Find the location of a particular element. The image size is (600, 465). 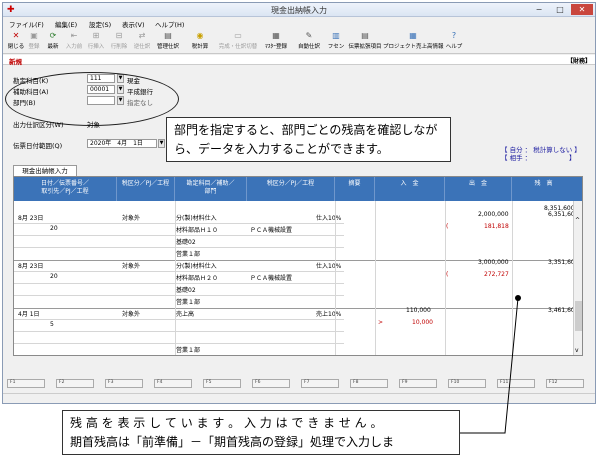

vertical-scrollbar: ^ v is located at coordinates (577, 278).